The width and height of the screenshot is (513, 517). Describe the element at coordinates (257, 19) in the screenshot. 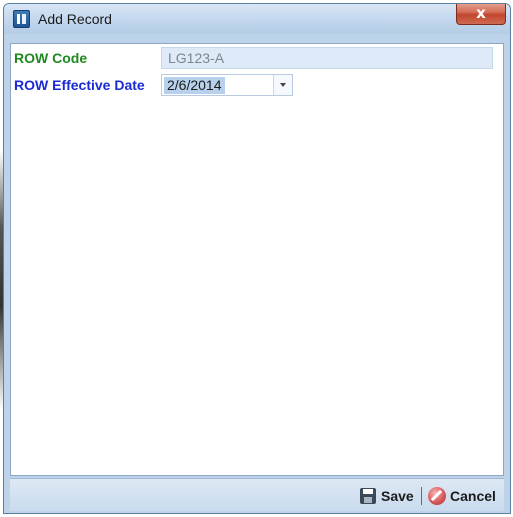

I see `title-bar: Add Record x` at that location.